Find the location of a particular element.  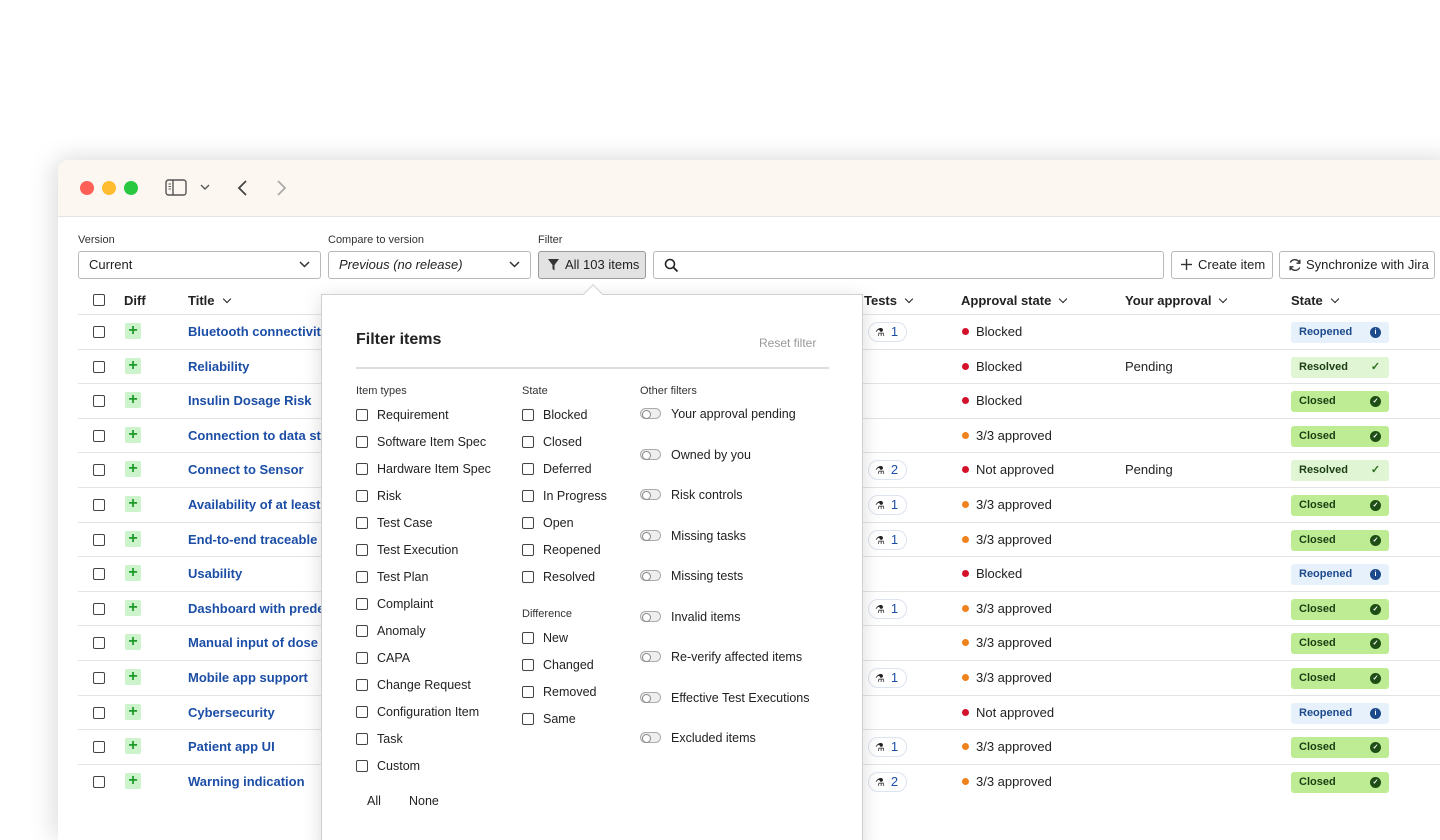

item-type-option: Configuration Item is located at coordinates (417, 711).